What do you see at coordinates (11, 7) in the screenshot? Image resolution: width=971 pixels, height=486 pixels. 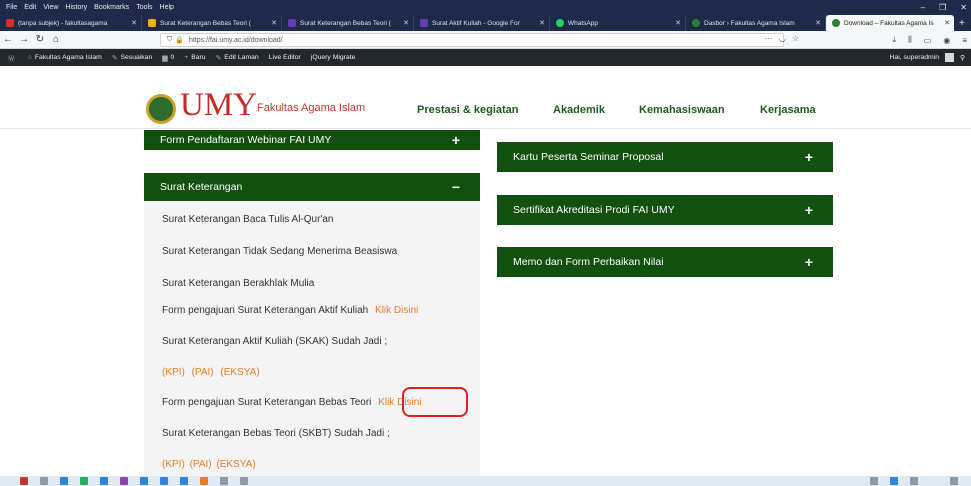 I see `menu-file: File` at bounding box center [11, 7].